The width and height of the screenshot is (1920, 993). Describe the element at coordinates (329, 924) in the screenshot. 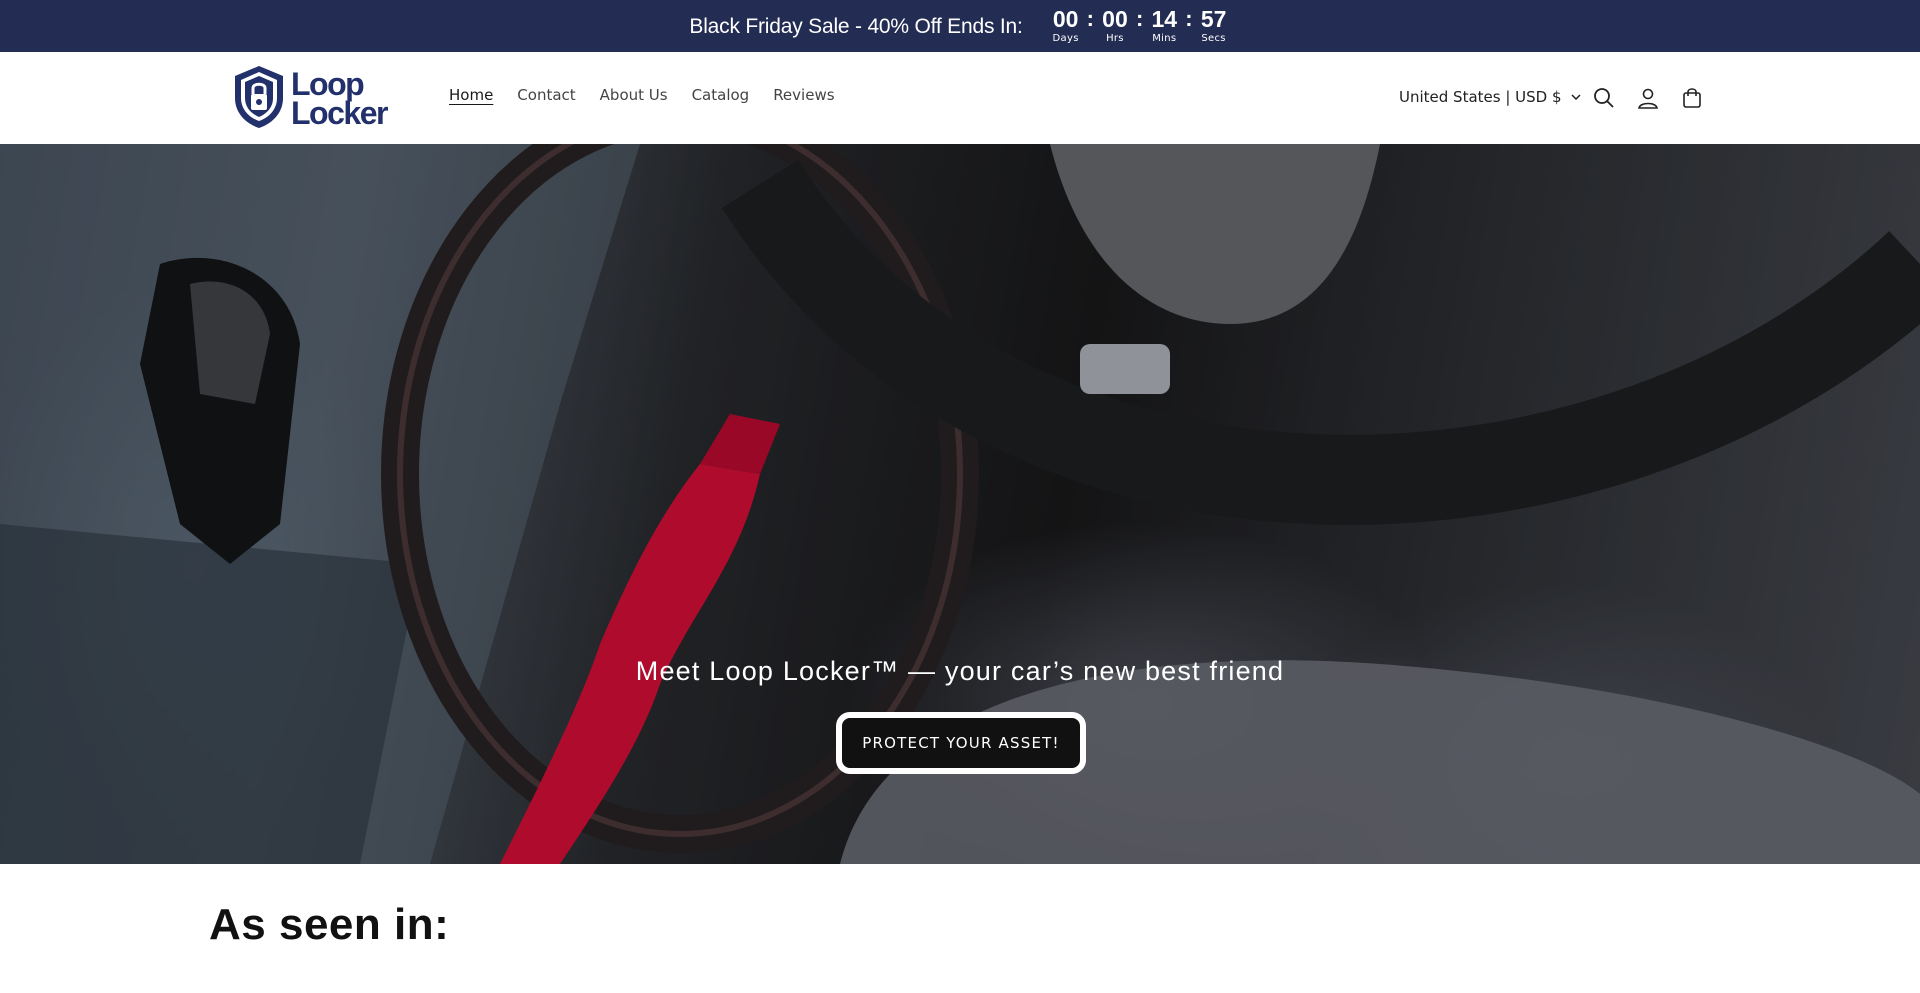

I see `as-seen-in-heading: As seen in:` at that location.